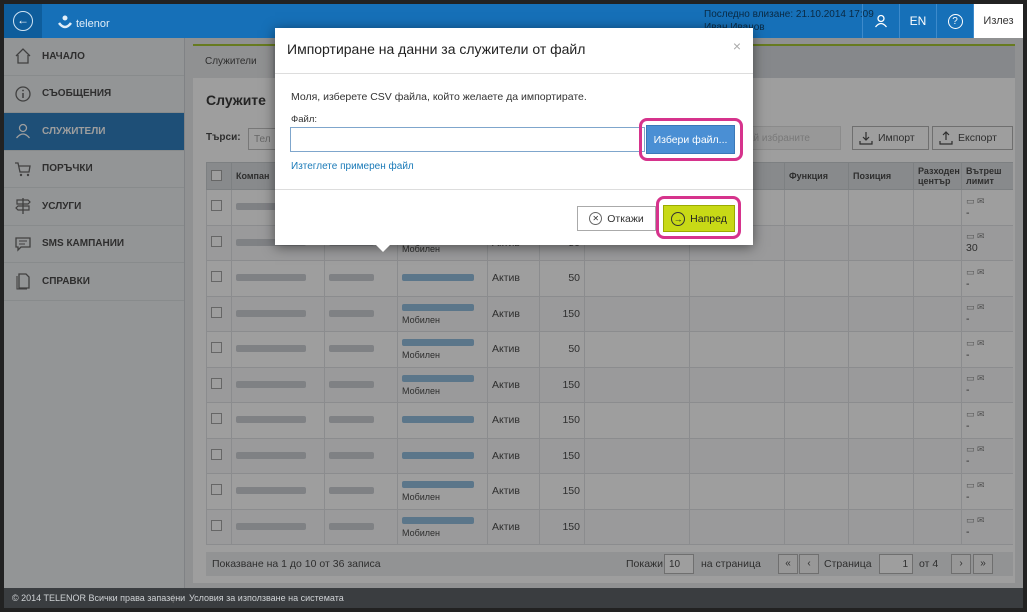 The image size is (1027, 612). I want to click on logout-button: Излез, so click(998, 21).